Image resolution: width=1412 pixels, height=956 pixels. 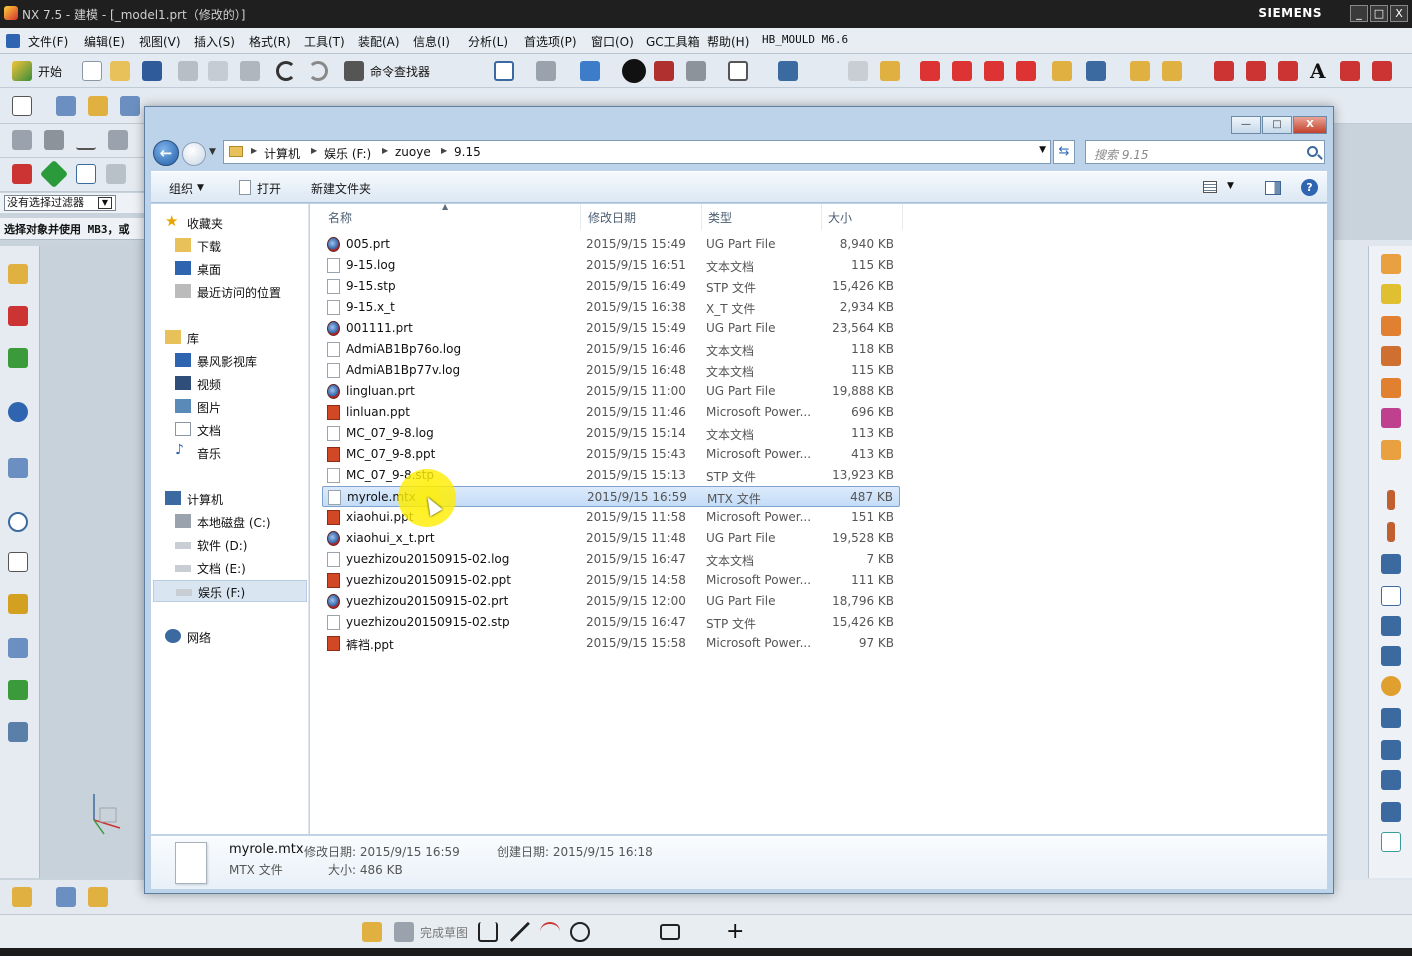 What do you see at coordinates (504, 71) in the screenshot?
I see `fit-view-icon` at bounding box center [504, 71].